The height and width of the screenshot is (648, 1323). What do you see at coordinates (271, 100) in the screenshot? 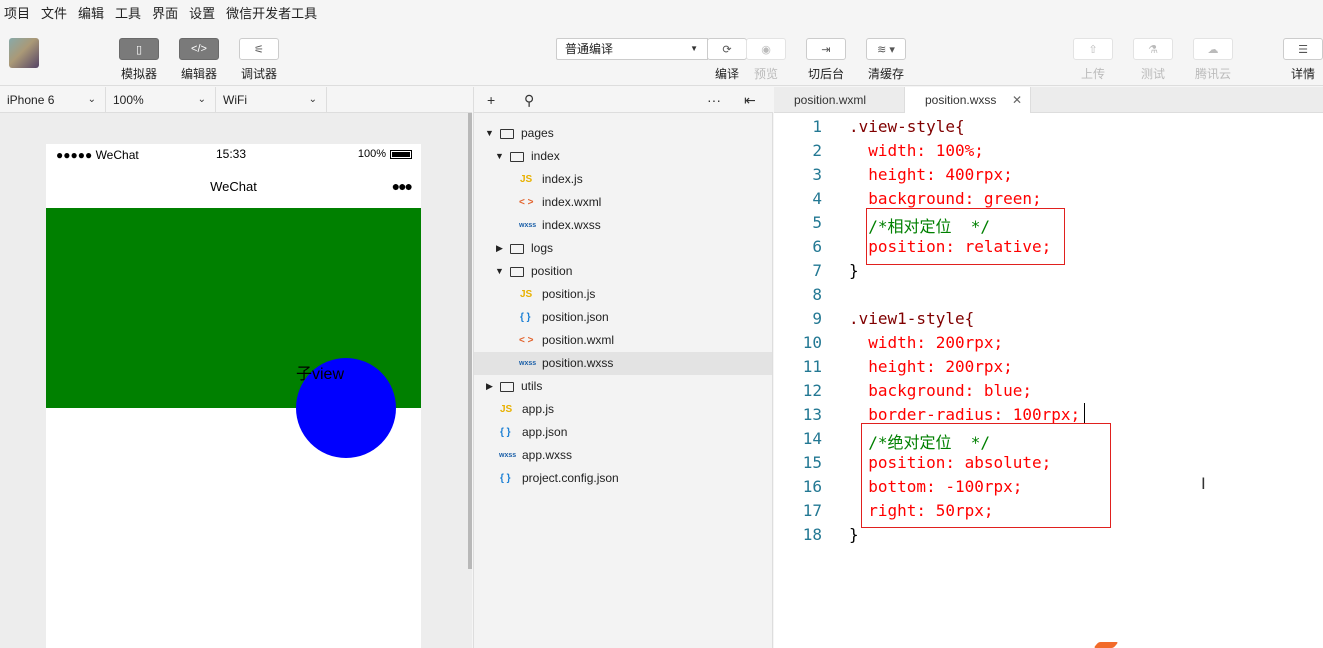
I see `network-select: WiFi ⌄` at bounding box center [271, 100].